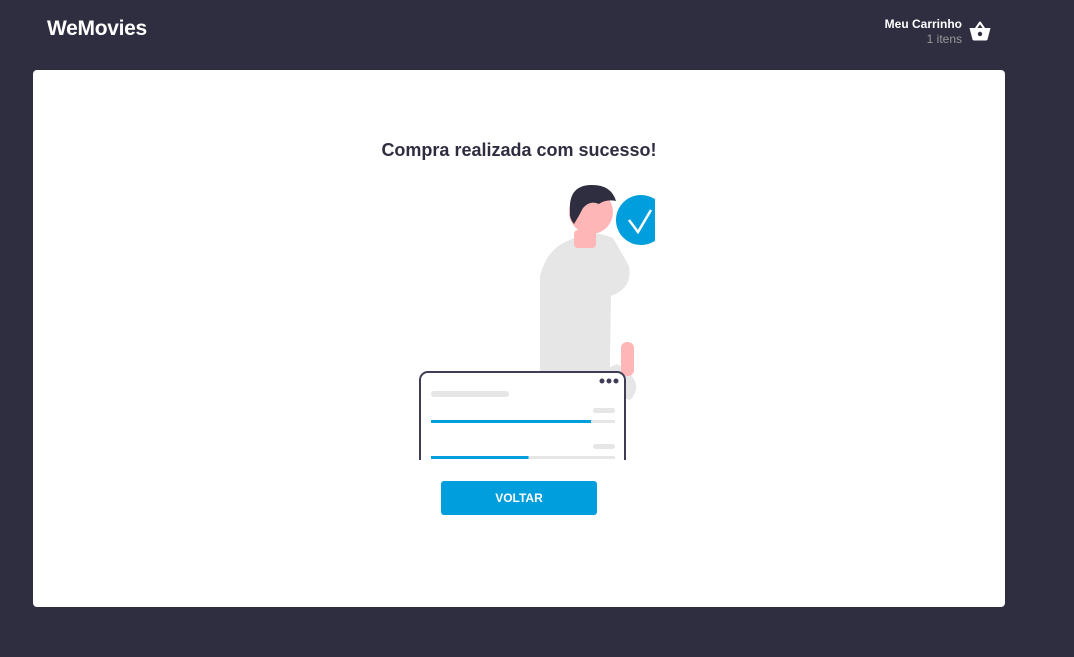  I want to click on basket-icon, so click(980, 31).